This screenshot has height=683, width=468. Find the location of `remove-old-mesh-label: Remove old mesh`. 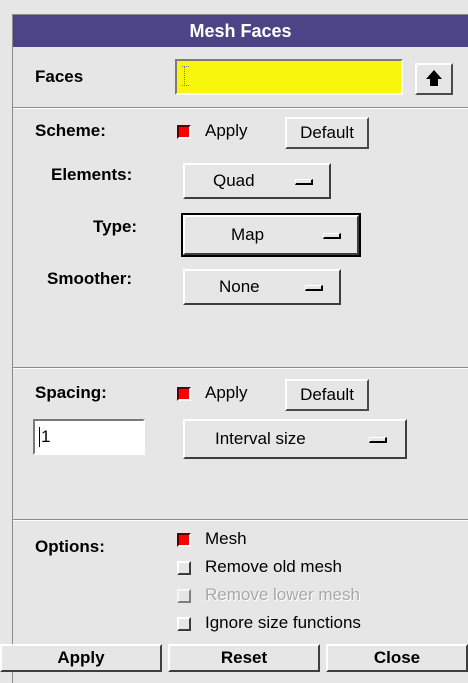

remove-old-mesh-label: Remove old mesh is located at coordinates (274, 566).